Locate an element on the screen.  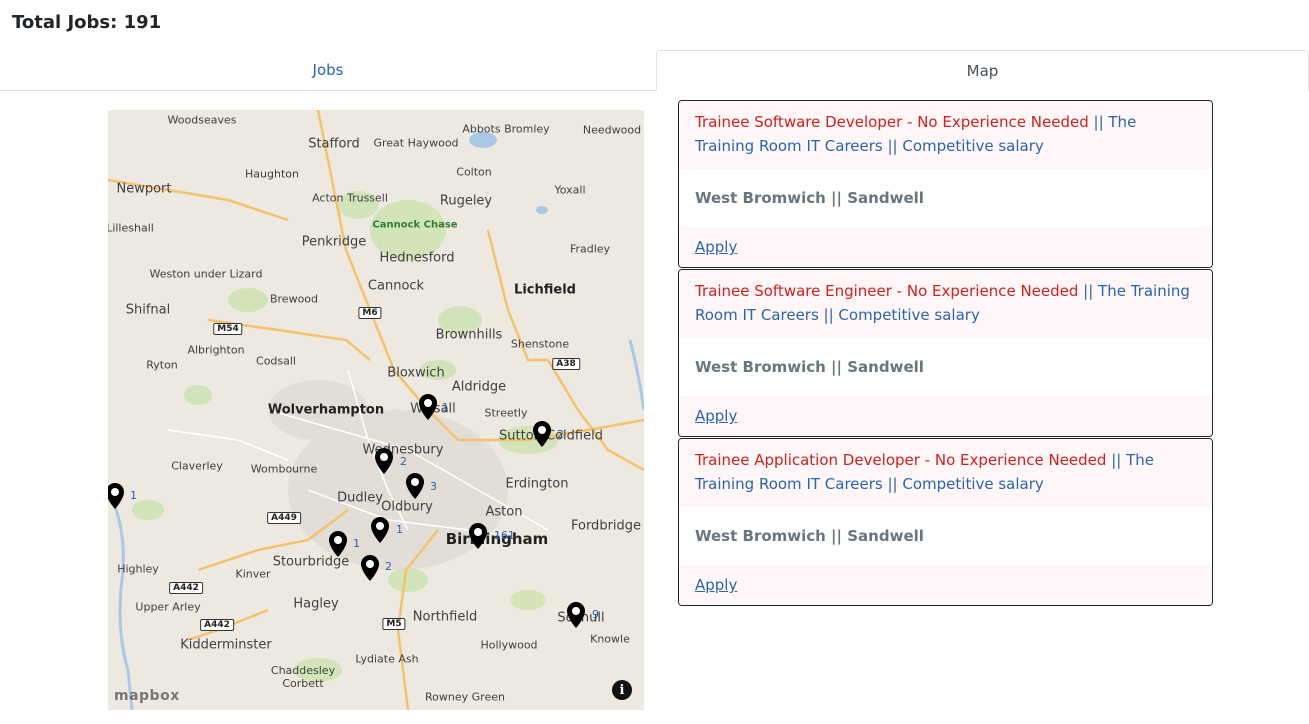
place-label: Knowle is located at coordinates (610, 639).